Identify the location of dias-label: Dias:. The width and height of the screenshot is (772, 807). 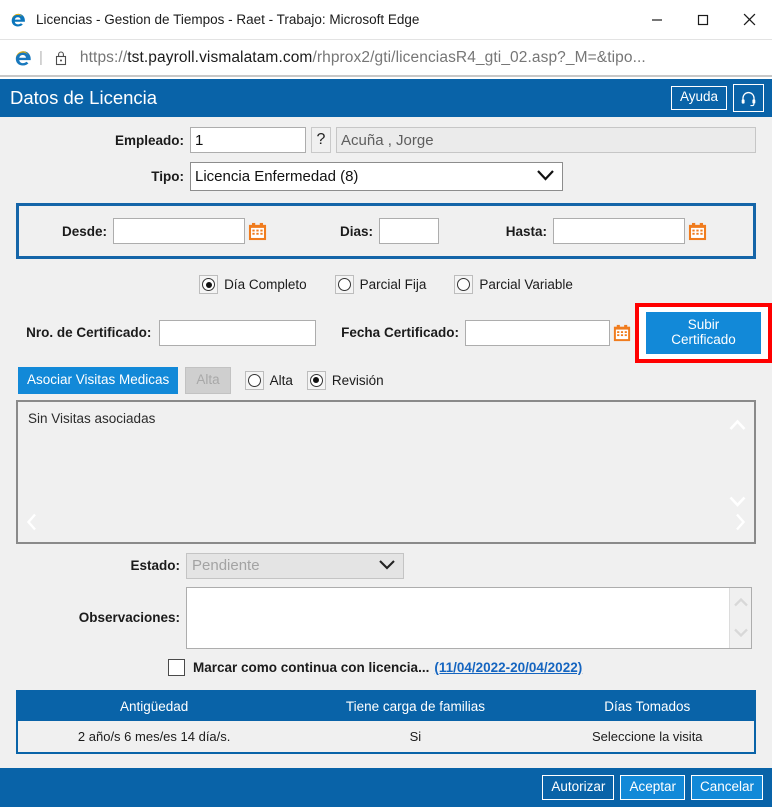
(356, 231).